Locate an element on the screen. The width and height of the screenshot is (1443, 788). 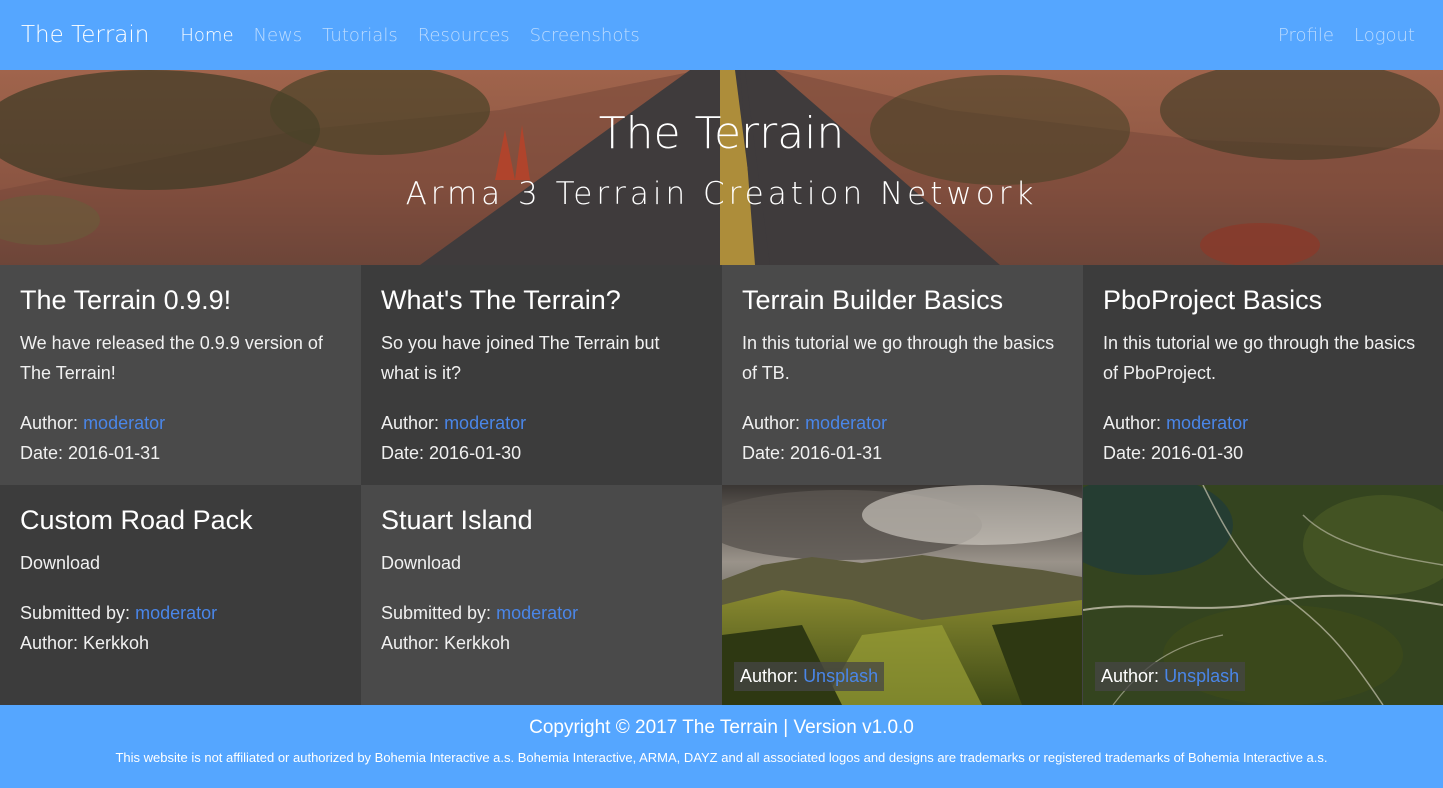
nav-home: Home is located at coordinates (206, 35).